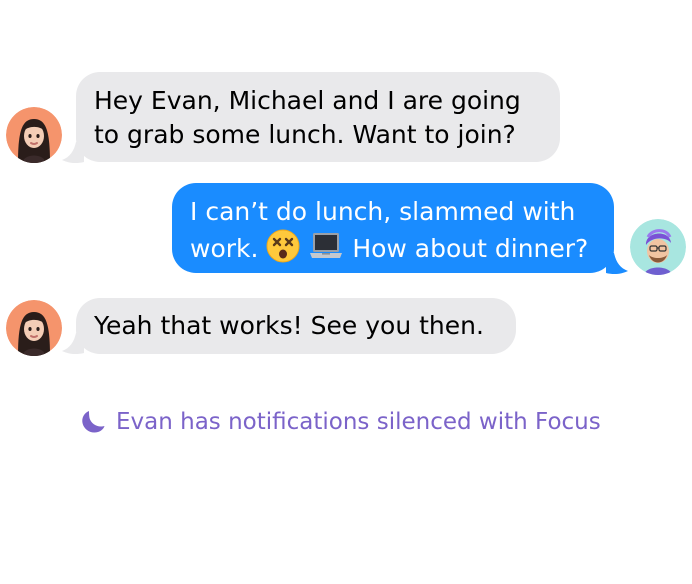 The image size is (692, 584). I want to click on man-purple-hair-memoji-icon, so click(658, 247).